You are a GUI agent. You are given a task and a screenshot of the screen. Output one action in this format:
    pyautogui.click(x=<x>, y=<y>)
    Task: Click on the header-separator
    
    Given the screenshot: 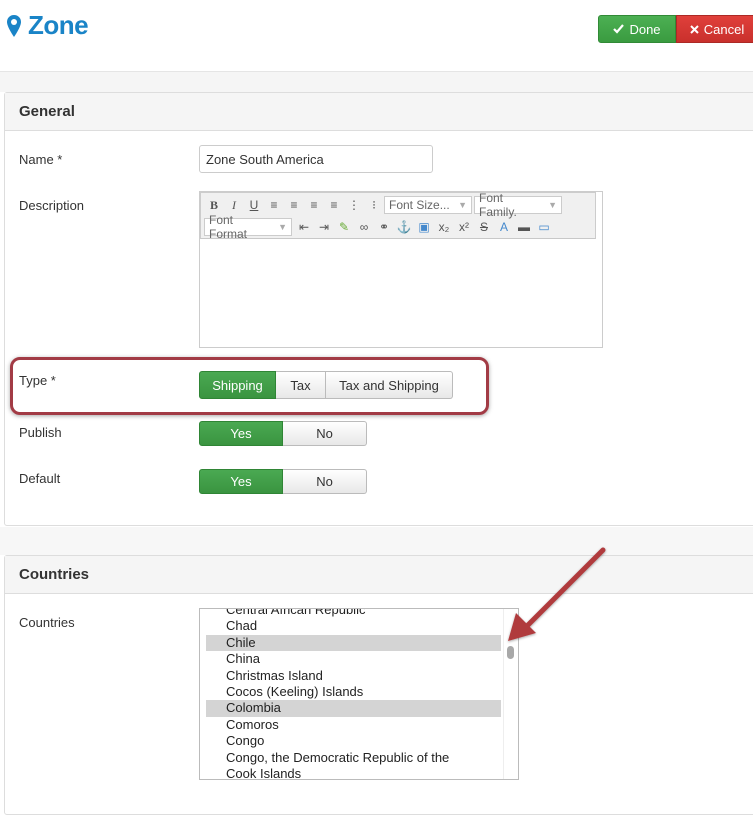 What is the action you would take?
    pyautogui.click(x=376, y=82)
    